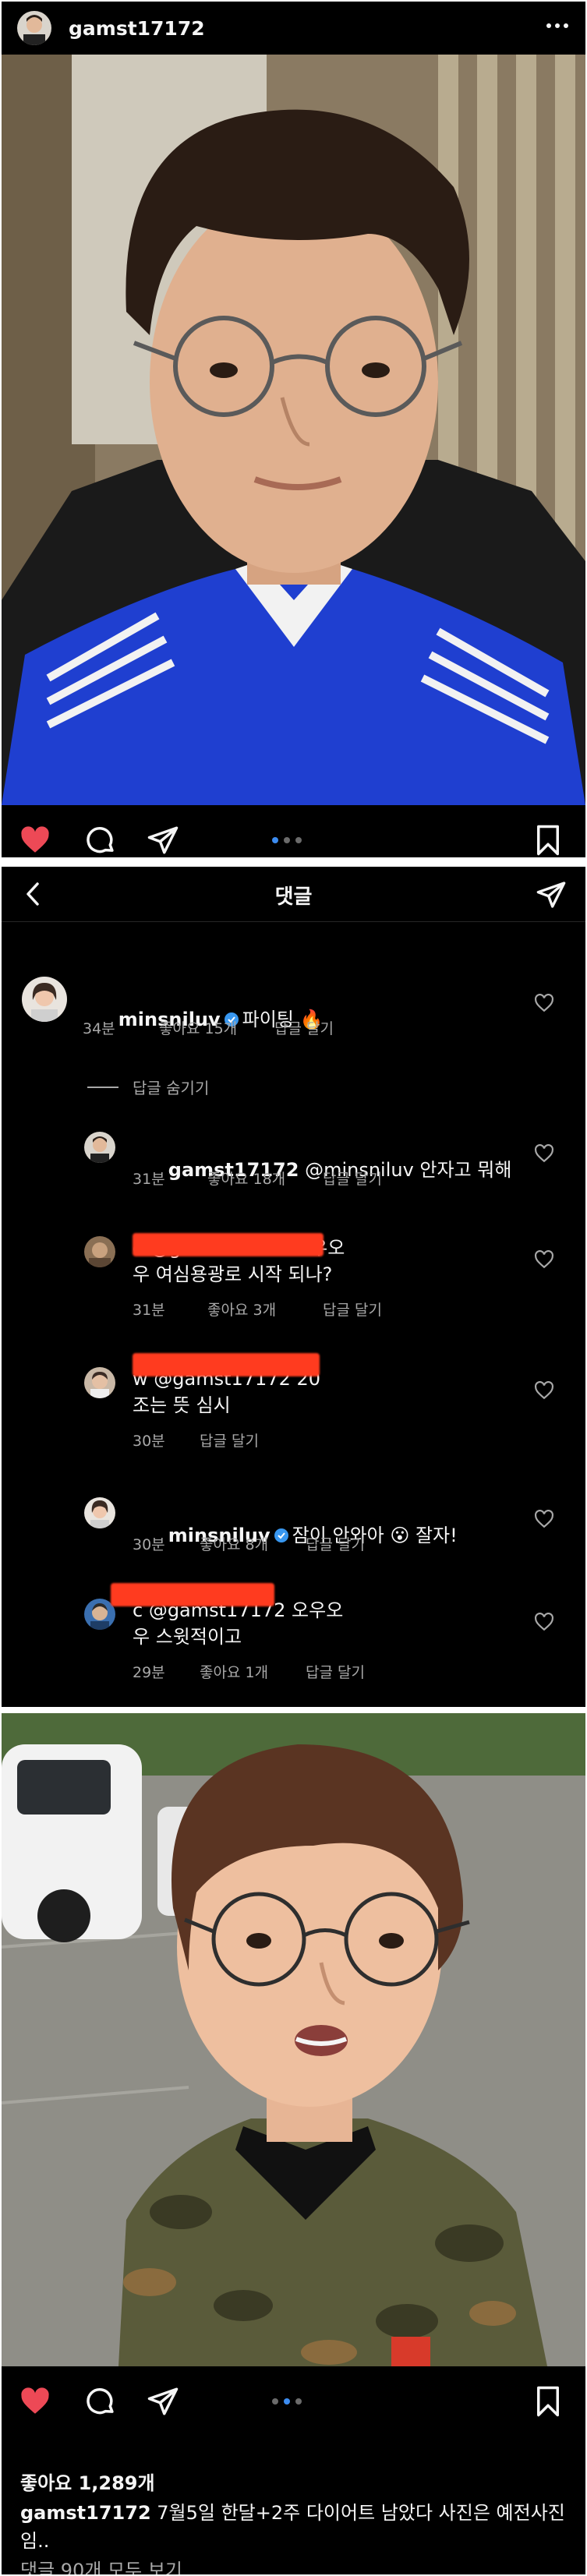  Describe the element at coordinates (85, 2513) in the screenshot. I see `caption-username: gamst17172` at that location.